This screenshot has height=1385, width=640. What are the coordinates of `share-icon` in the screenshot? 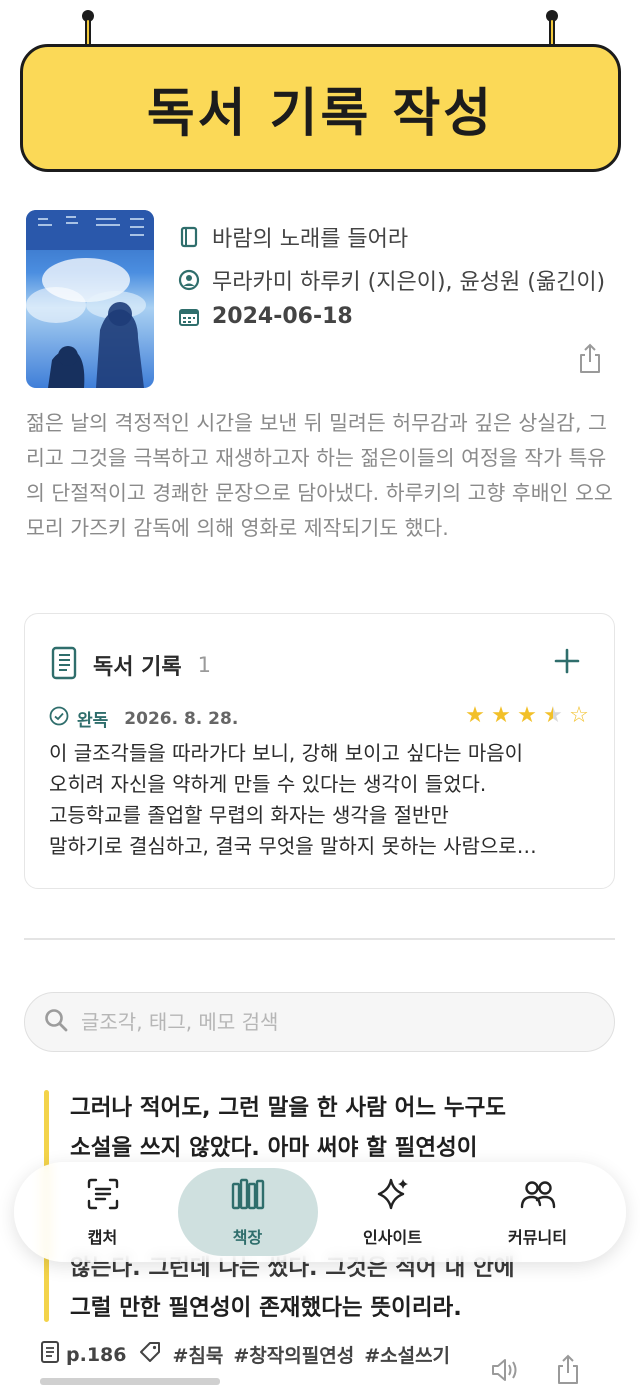 It's located at (590, 359).